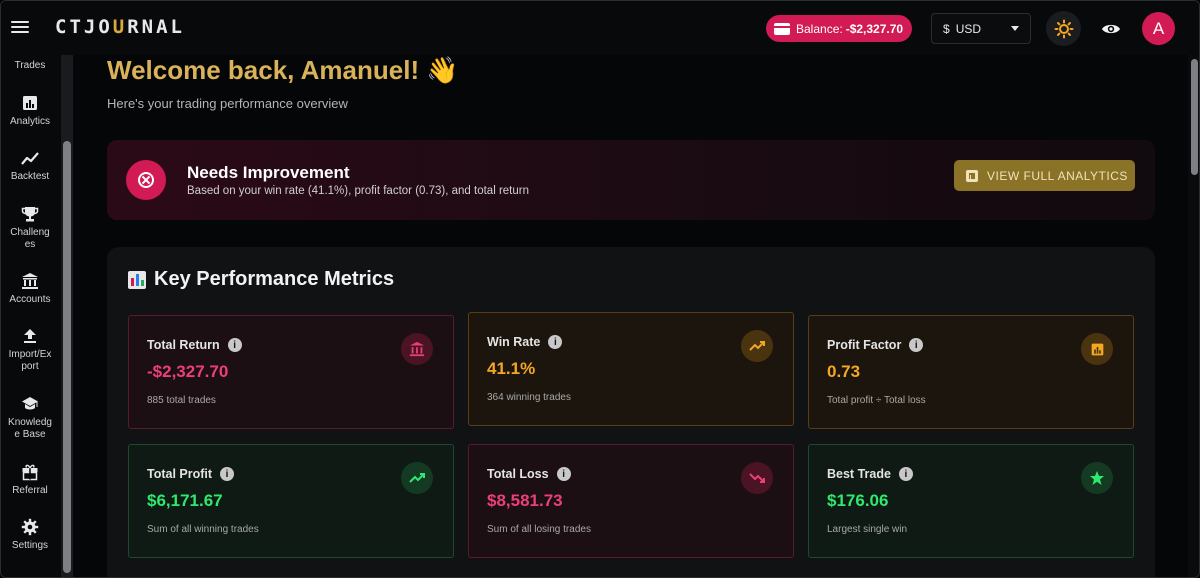 The width and height of the screenshot is (1200, 578). I want to click on upload-icon, so click(30, 336).